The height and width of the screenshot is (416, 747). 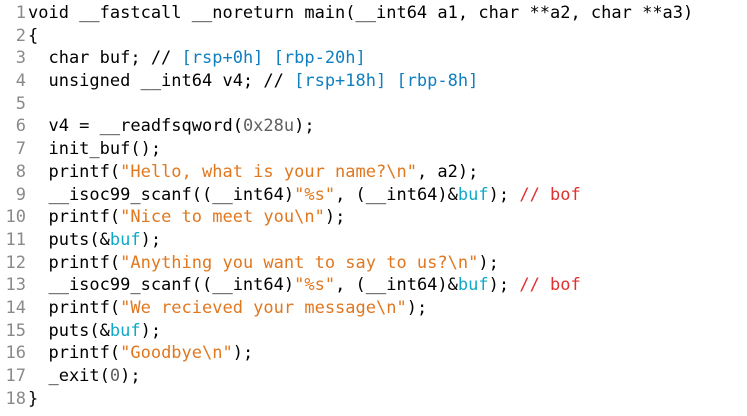 I want to click on code-line: 17 _exit(0);, so click(x=373, y=376).